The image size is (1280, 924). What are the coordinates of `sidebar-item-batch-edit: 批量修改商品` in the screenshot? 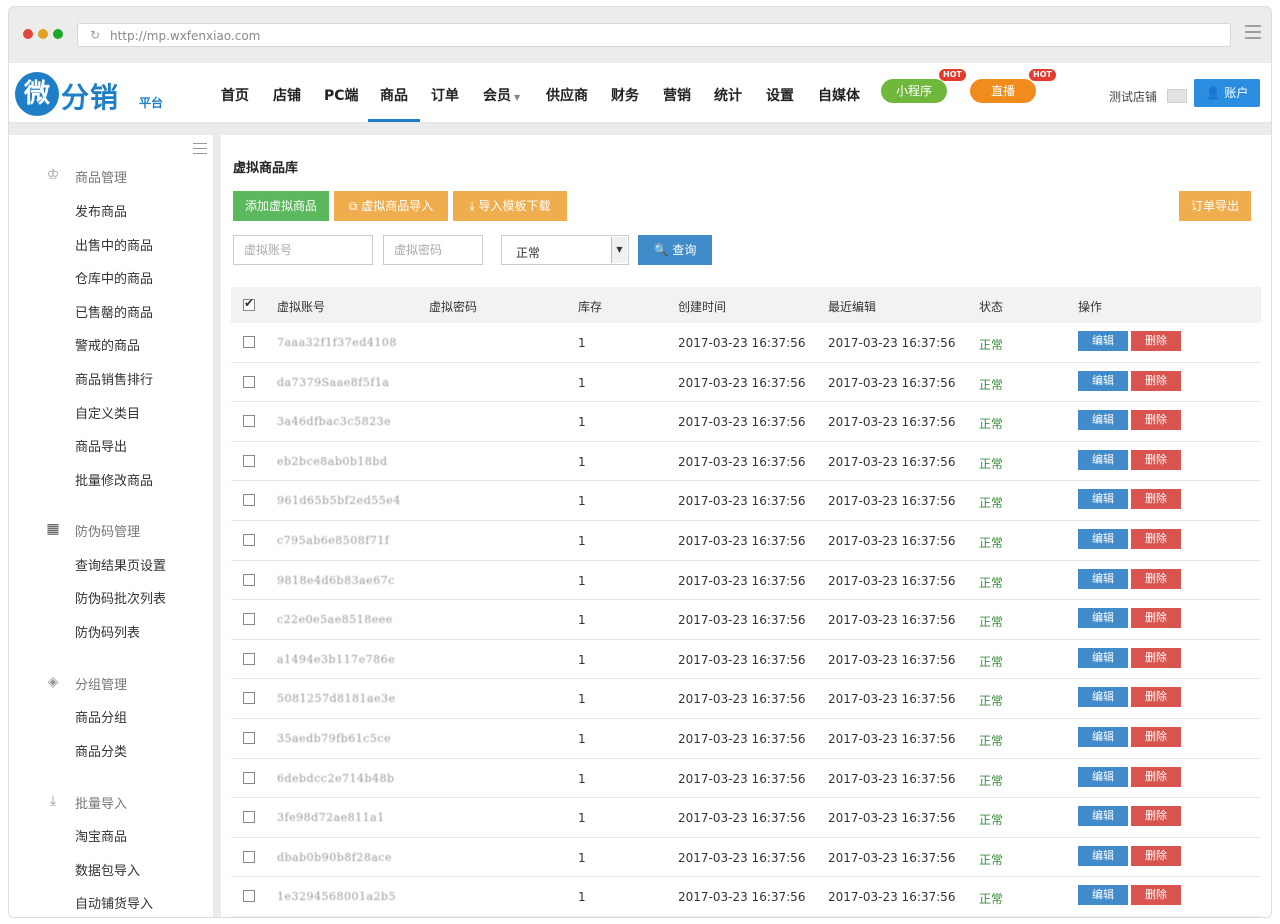 It's located at (114, 479).